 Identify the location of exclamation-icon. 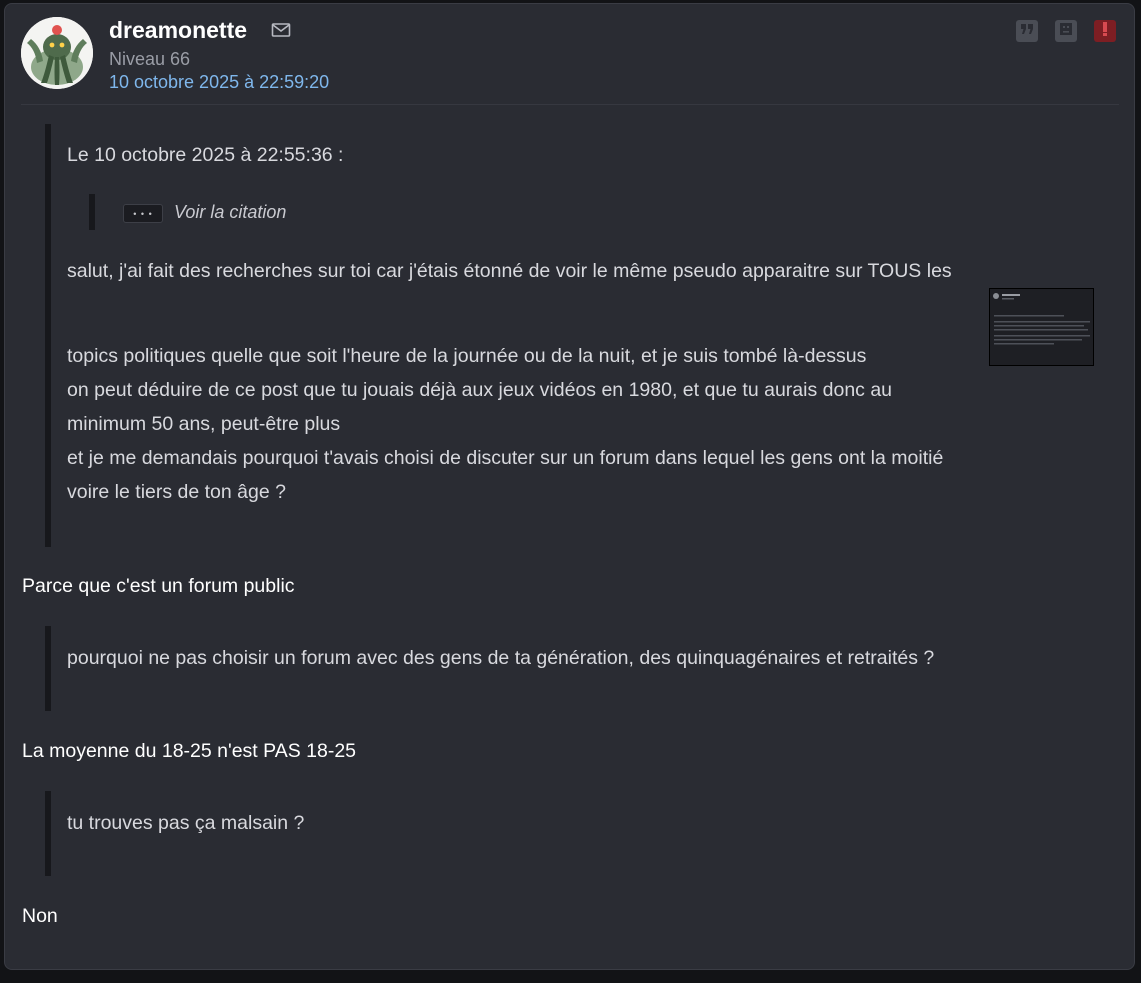
(1105, 31).